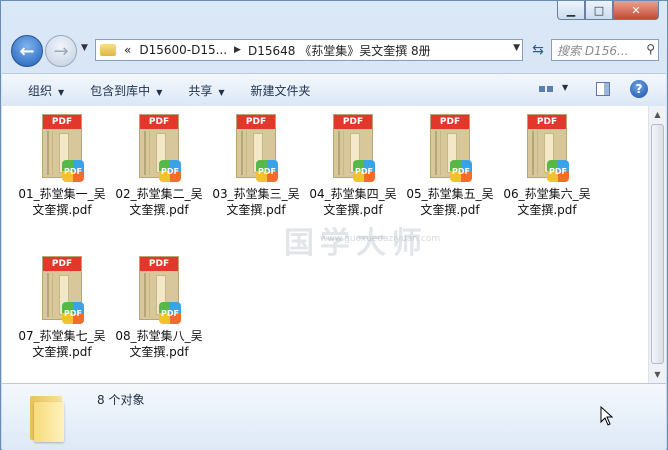 The width and height of the screenshot is (668, 450). I want to click on scrollbar-thumb, so click(657, 244).